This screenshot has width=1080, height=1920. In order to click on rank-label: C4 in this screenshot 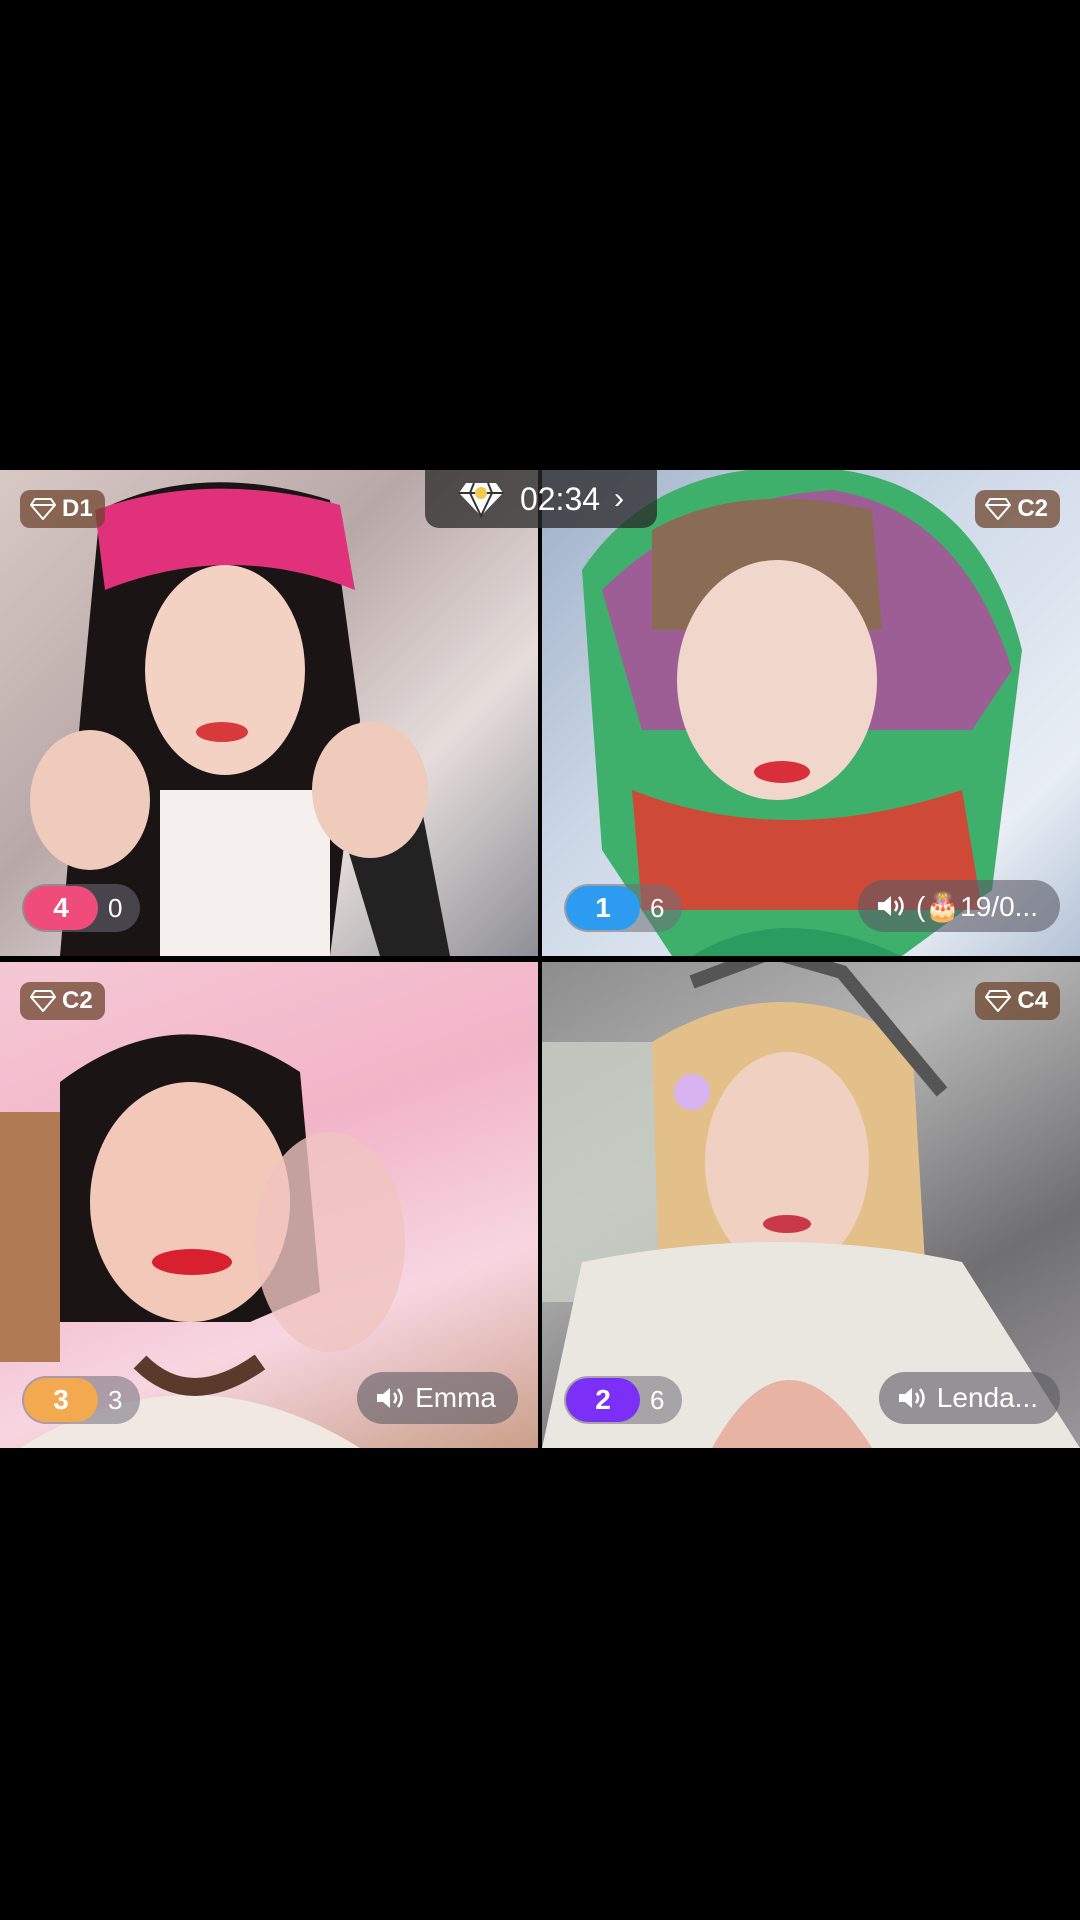, I will do `click(1032, 1000)`.